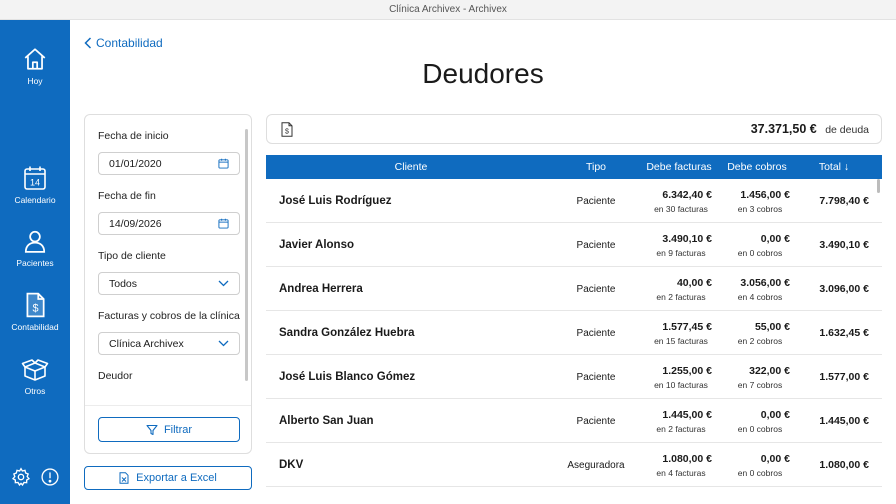 Image resolution: width=896 pixels, height=504 pixels. I want to click on end-date-label: Fecha de fin, so click(127, 196).